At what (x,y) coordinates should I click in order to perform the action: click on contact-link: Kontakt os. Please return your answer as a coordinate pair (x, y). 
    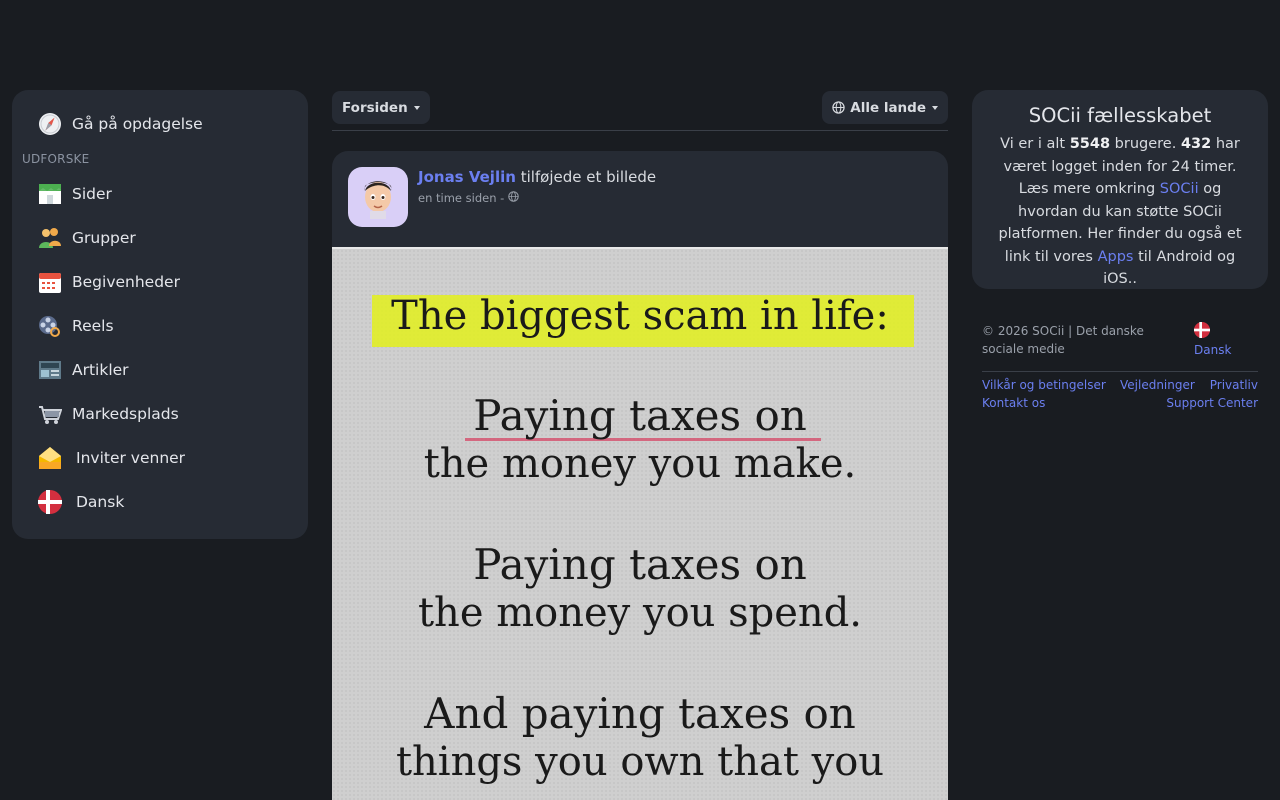
    Looking at the image, I should click on (1013, 403).